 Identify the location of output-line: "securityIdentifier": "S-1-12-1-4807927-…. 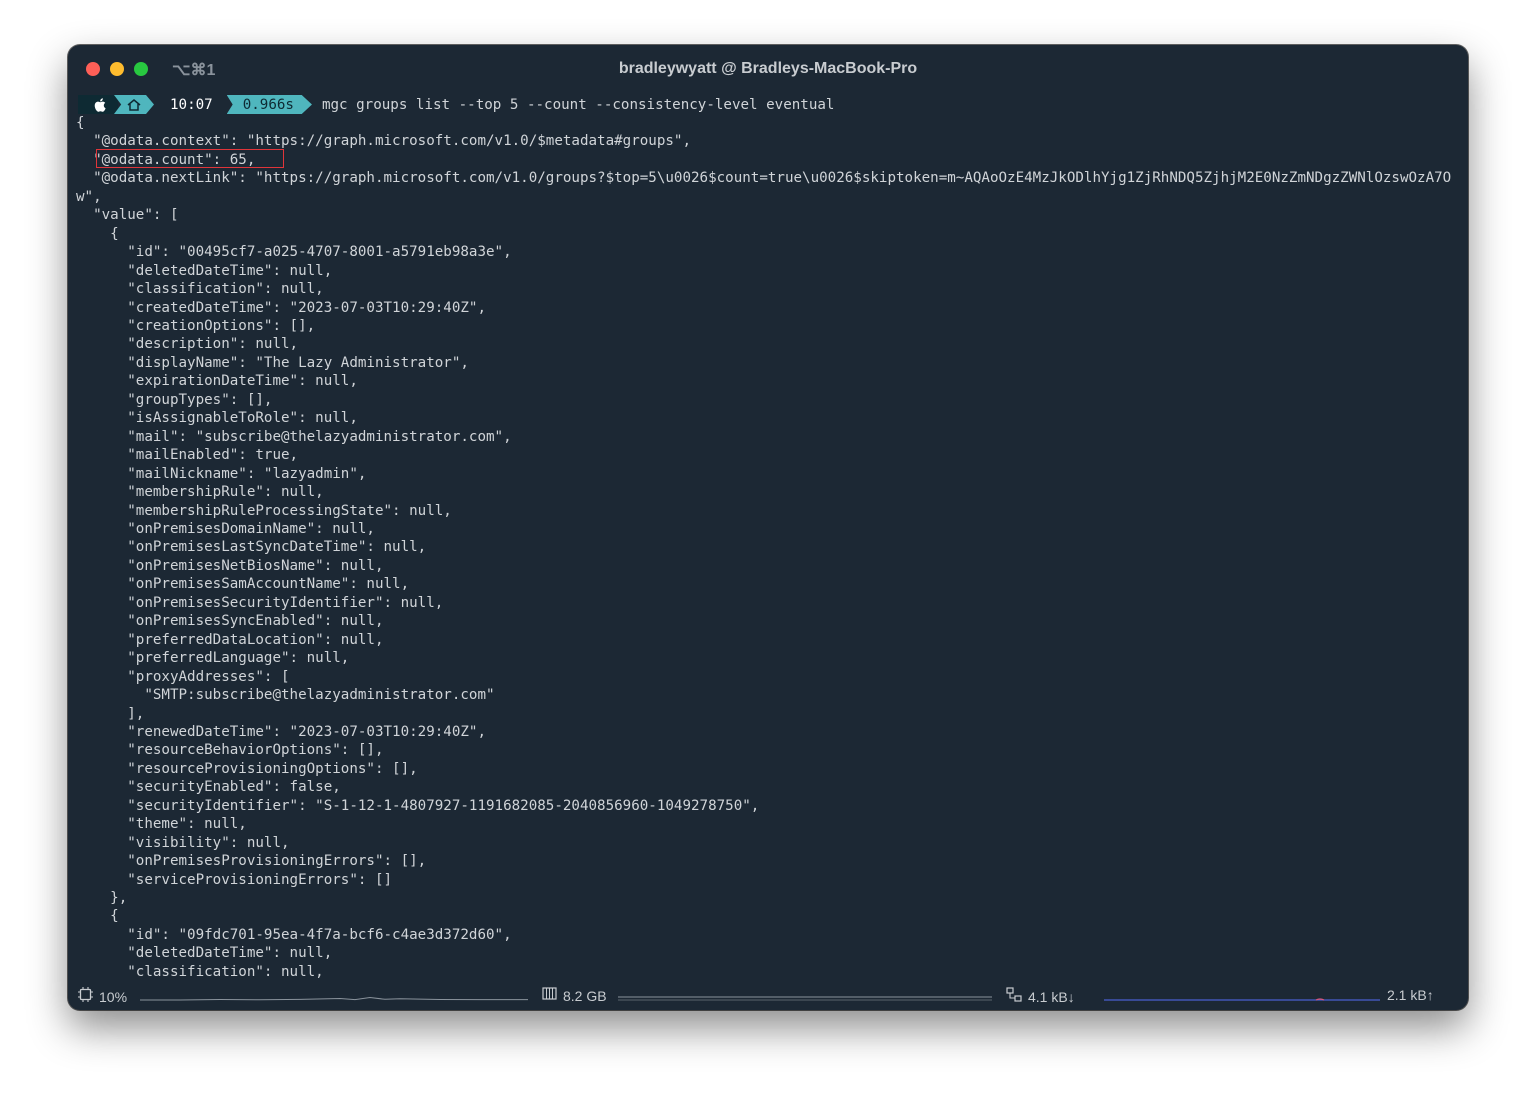
(418, 805).